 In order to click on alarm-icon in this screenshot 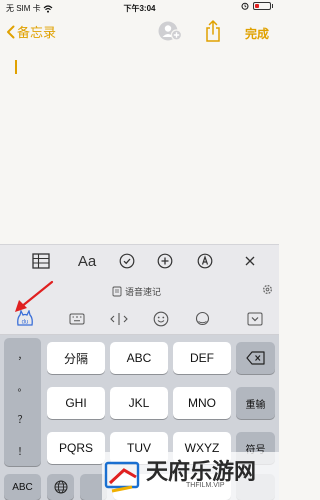, I will do `click(244, 6)`.